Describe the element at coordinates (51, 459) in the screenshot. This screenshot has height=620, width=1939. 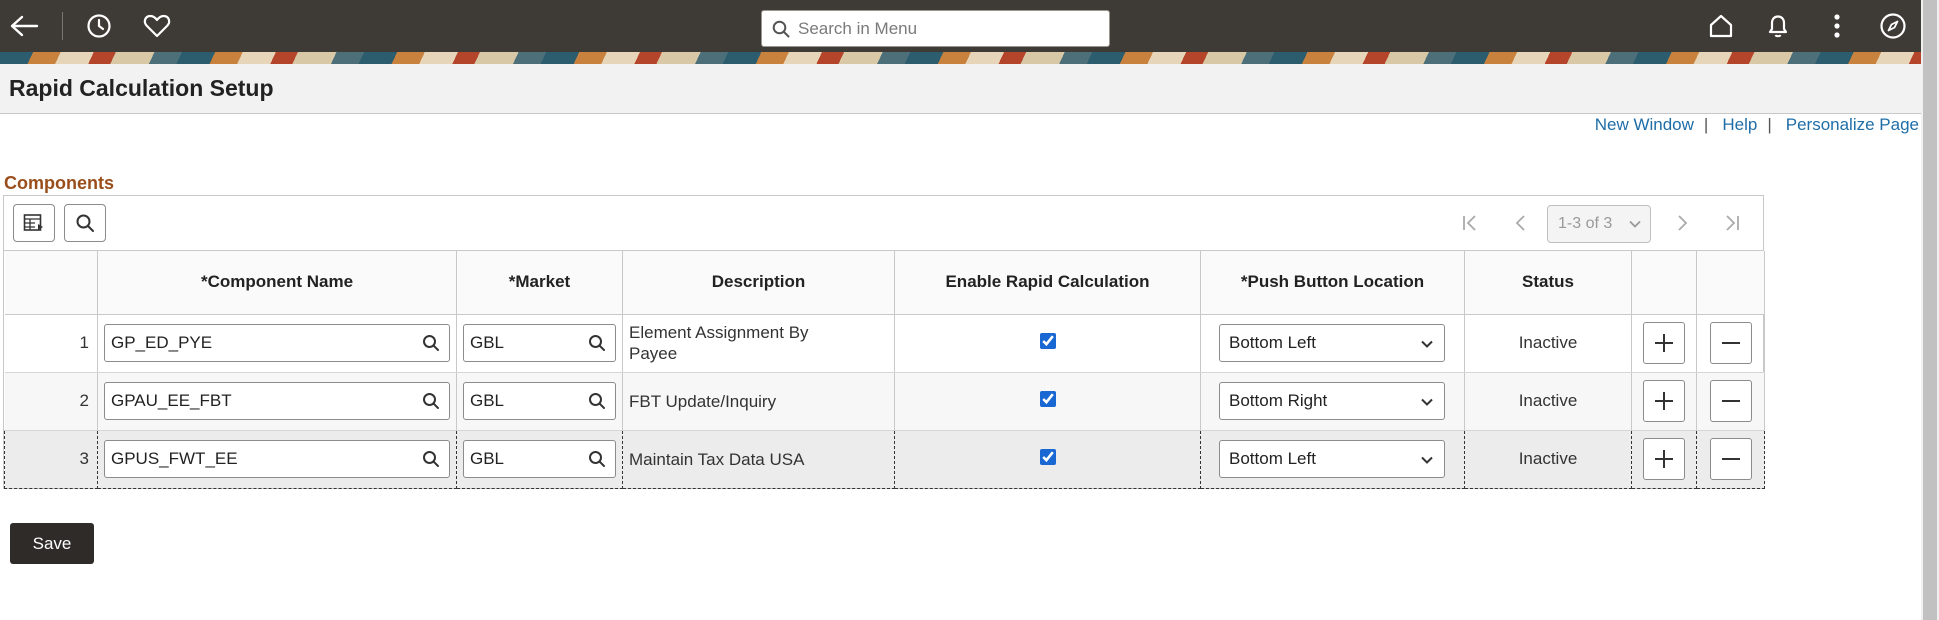
I see `row-number: 3` at that location.